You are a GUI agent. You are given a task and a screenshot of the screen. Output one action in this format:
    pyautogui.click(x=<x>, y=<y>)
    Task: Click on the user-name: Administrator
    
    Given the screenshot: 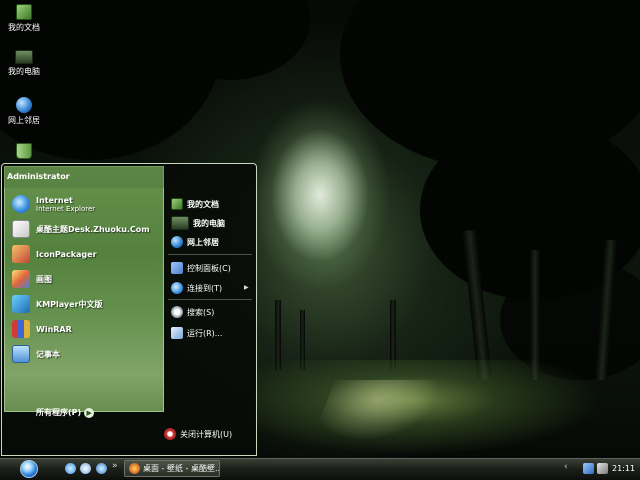 What is the action you would take?
    pyautogui.click(x=38, y=176)
    